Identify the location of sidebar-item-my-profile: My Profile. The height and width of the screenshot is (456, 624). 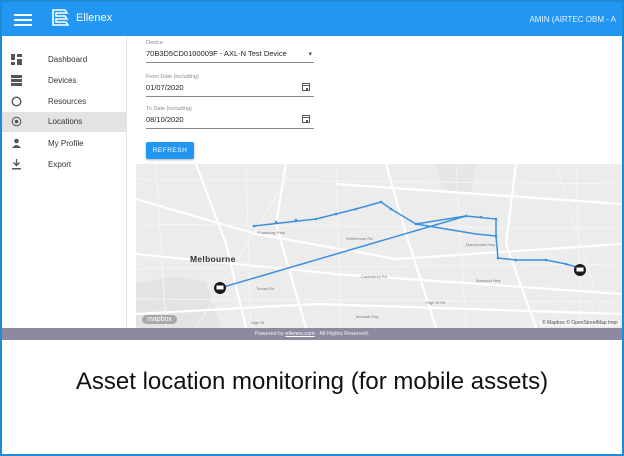
(64, 144).